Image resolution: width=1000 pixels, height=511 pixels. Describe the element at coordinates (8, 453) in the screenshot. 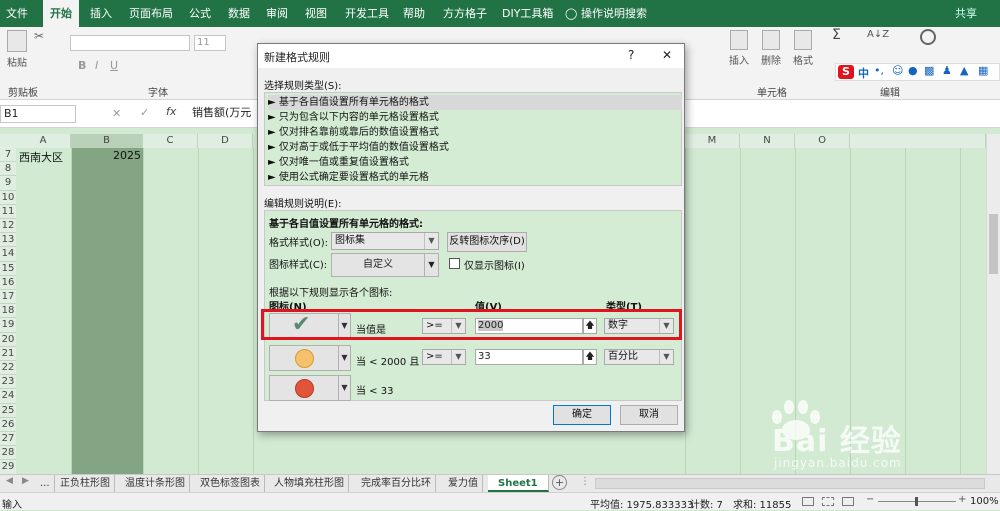

I see `row-header: 28` at that location.